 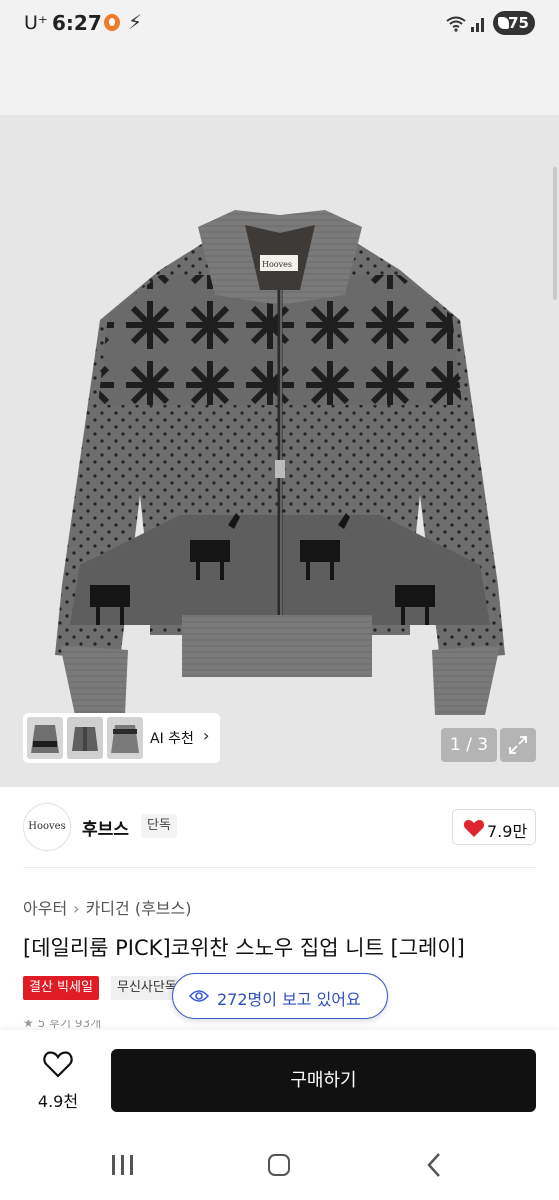 What do you see at coordinates (289, 999) in the screenshot?
I see `viewers-text: 272명이 보고 있어요` at bounding box center [289, 999].